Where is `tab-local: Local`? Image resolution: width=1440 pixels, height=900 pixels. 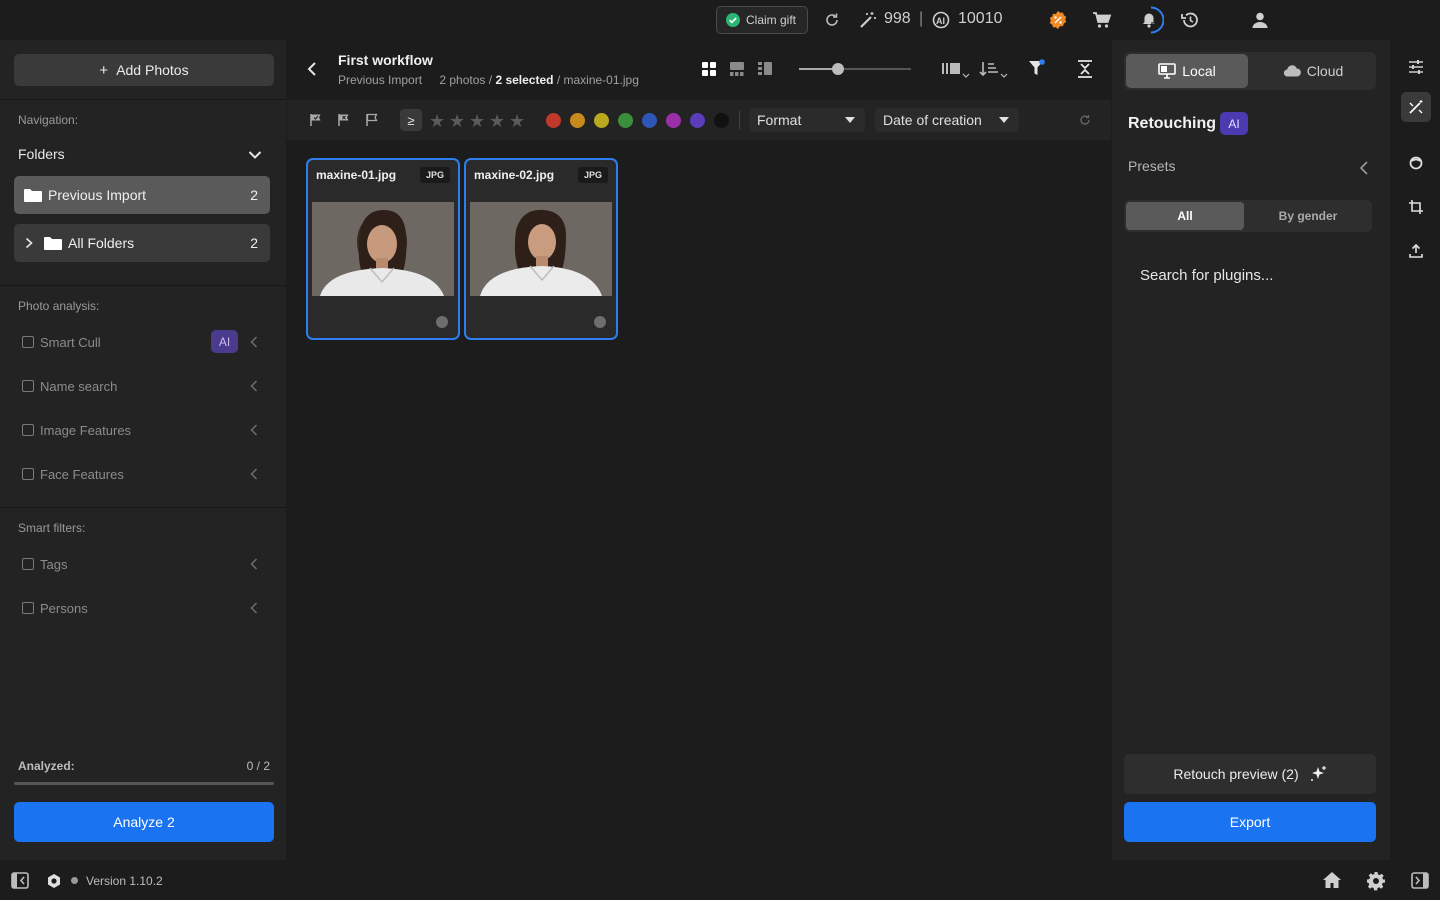 tab-local: Local is located at coordinates (1187, 71).